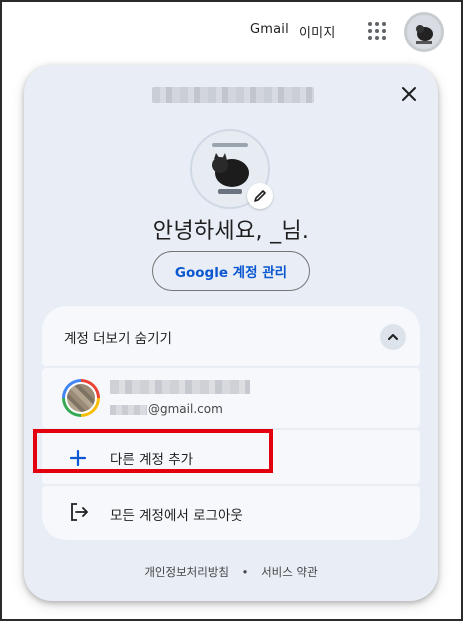 Image resolution: width=463 pixels, height=621 pixels. Describe the element at coordinates (81, 398) in the screenshot. I see `account-avatar` at that location.